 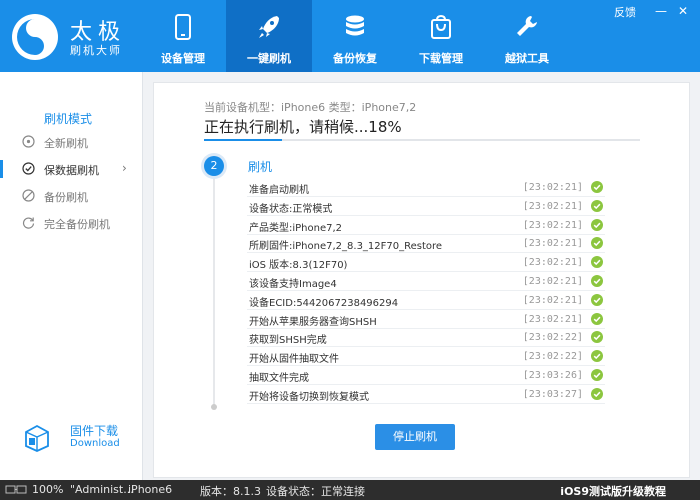 What do you see at coordinates (183, 58) in the screenshot?
I see `nav-label: 设备管理` at bounding box center [183, 58].